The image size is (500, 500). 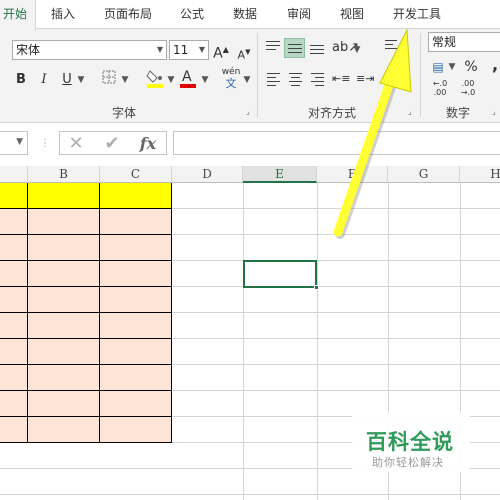 I want to click on number-format-select: 常规, so click(x=464, y=42).